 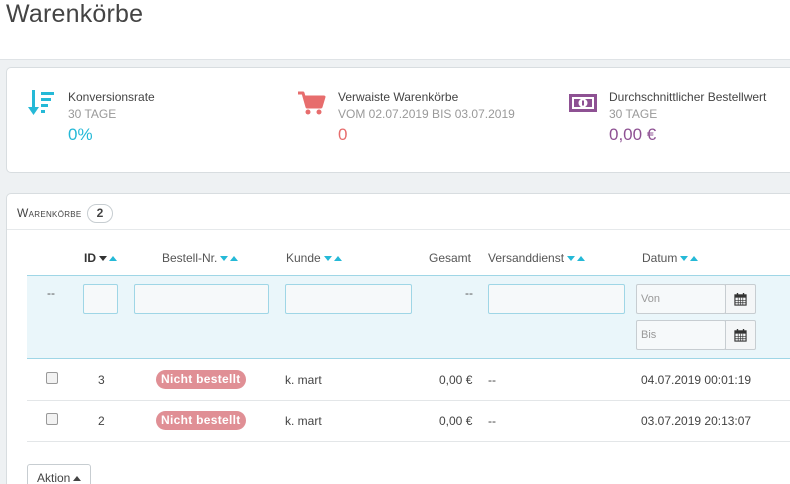 What do you see at coordinates (75, 14) in the screenshot?
I see `page-title: Warenkörbe` at bounding box center [75, 14].